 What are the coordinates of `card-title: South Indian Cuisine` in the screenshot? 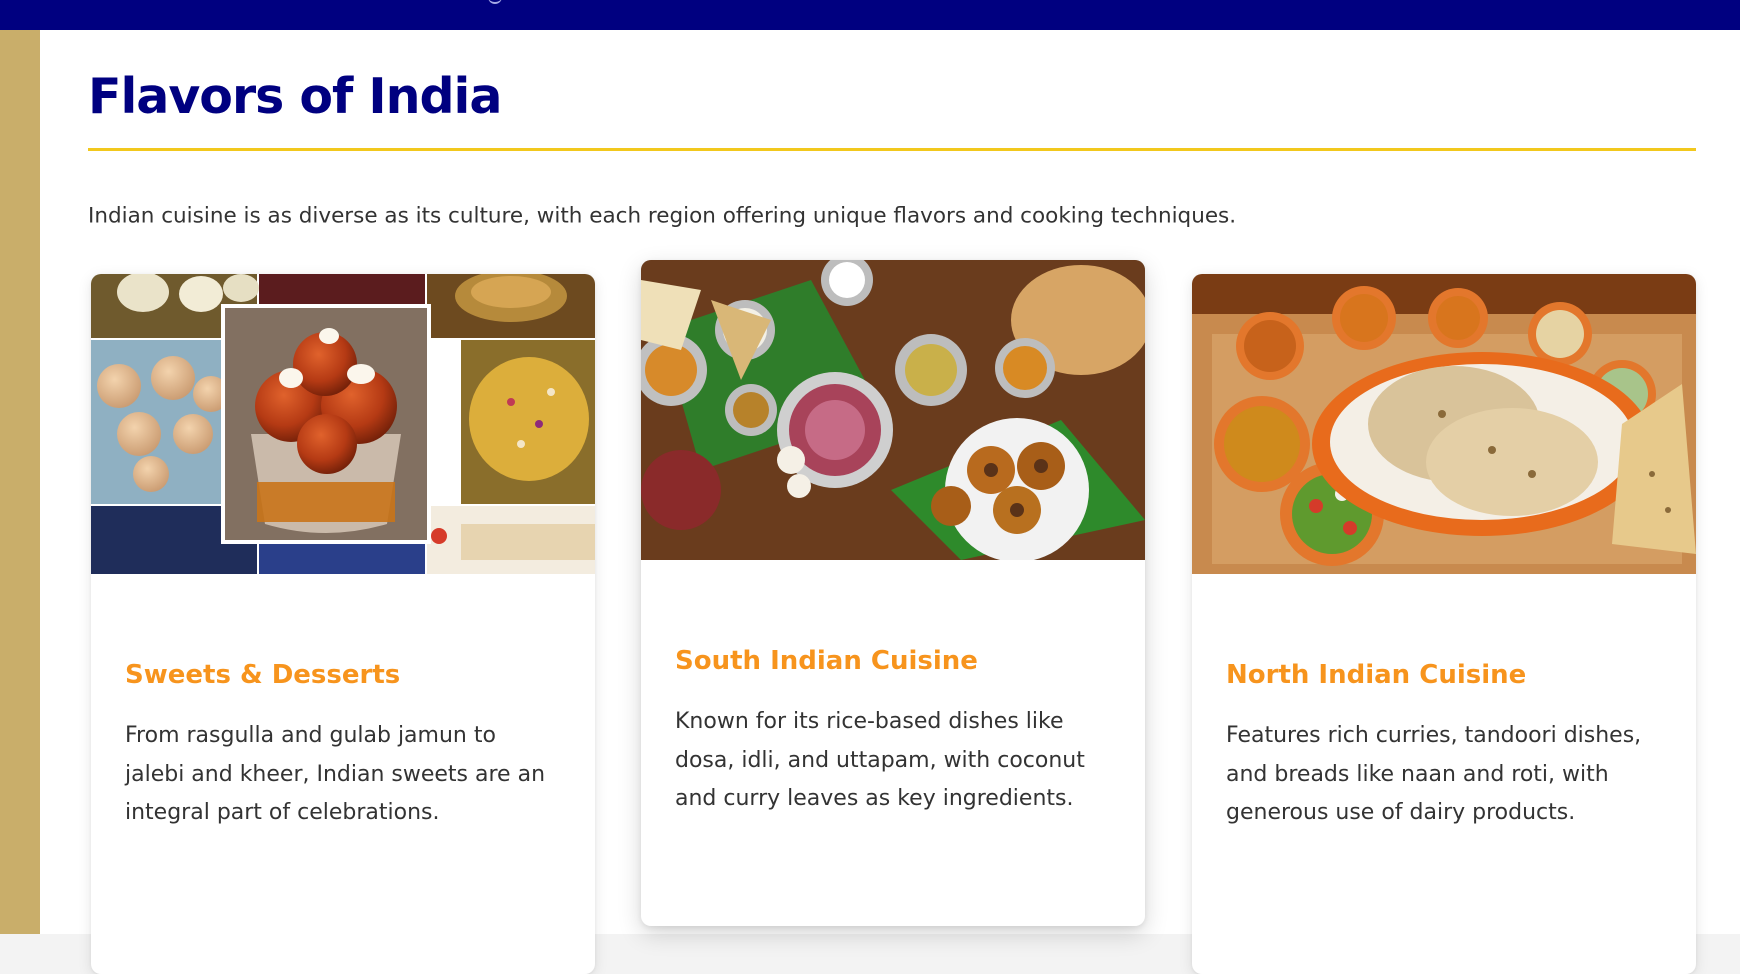 It's located at (826, 661).